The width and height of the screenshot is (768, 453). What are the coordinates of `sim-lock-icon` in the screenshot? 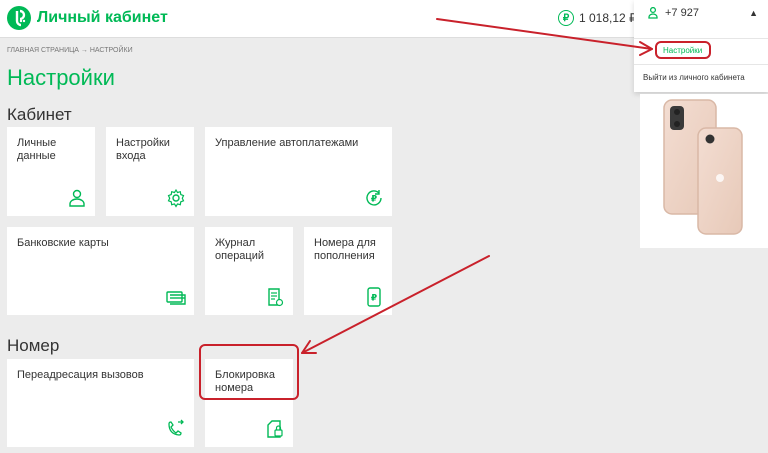 It's located at (275, 429).